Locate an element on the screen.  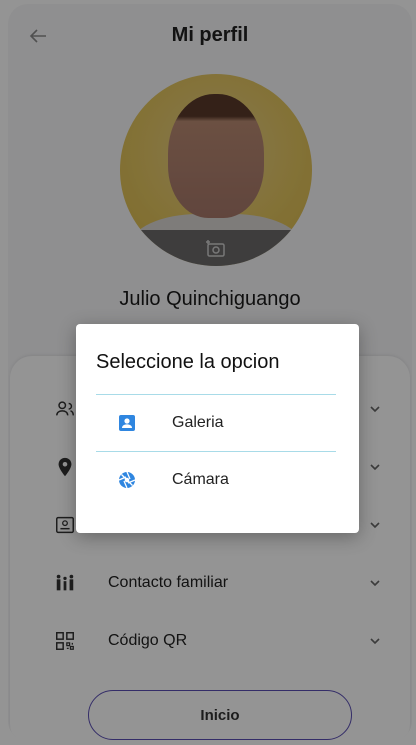
camera-aperture-icon is located at coordinates (127, 480).